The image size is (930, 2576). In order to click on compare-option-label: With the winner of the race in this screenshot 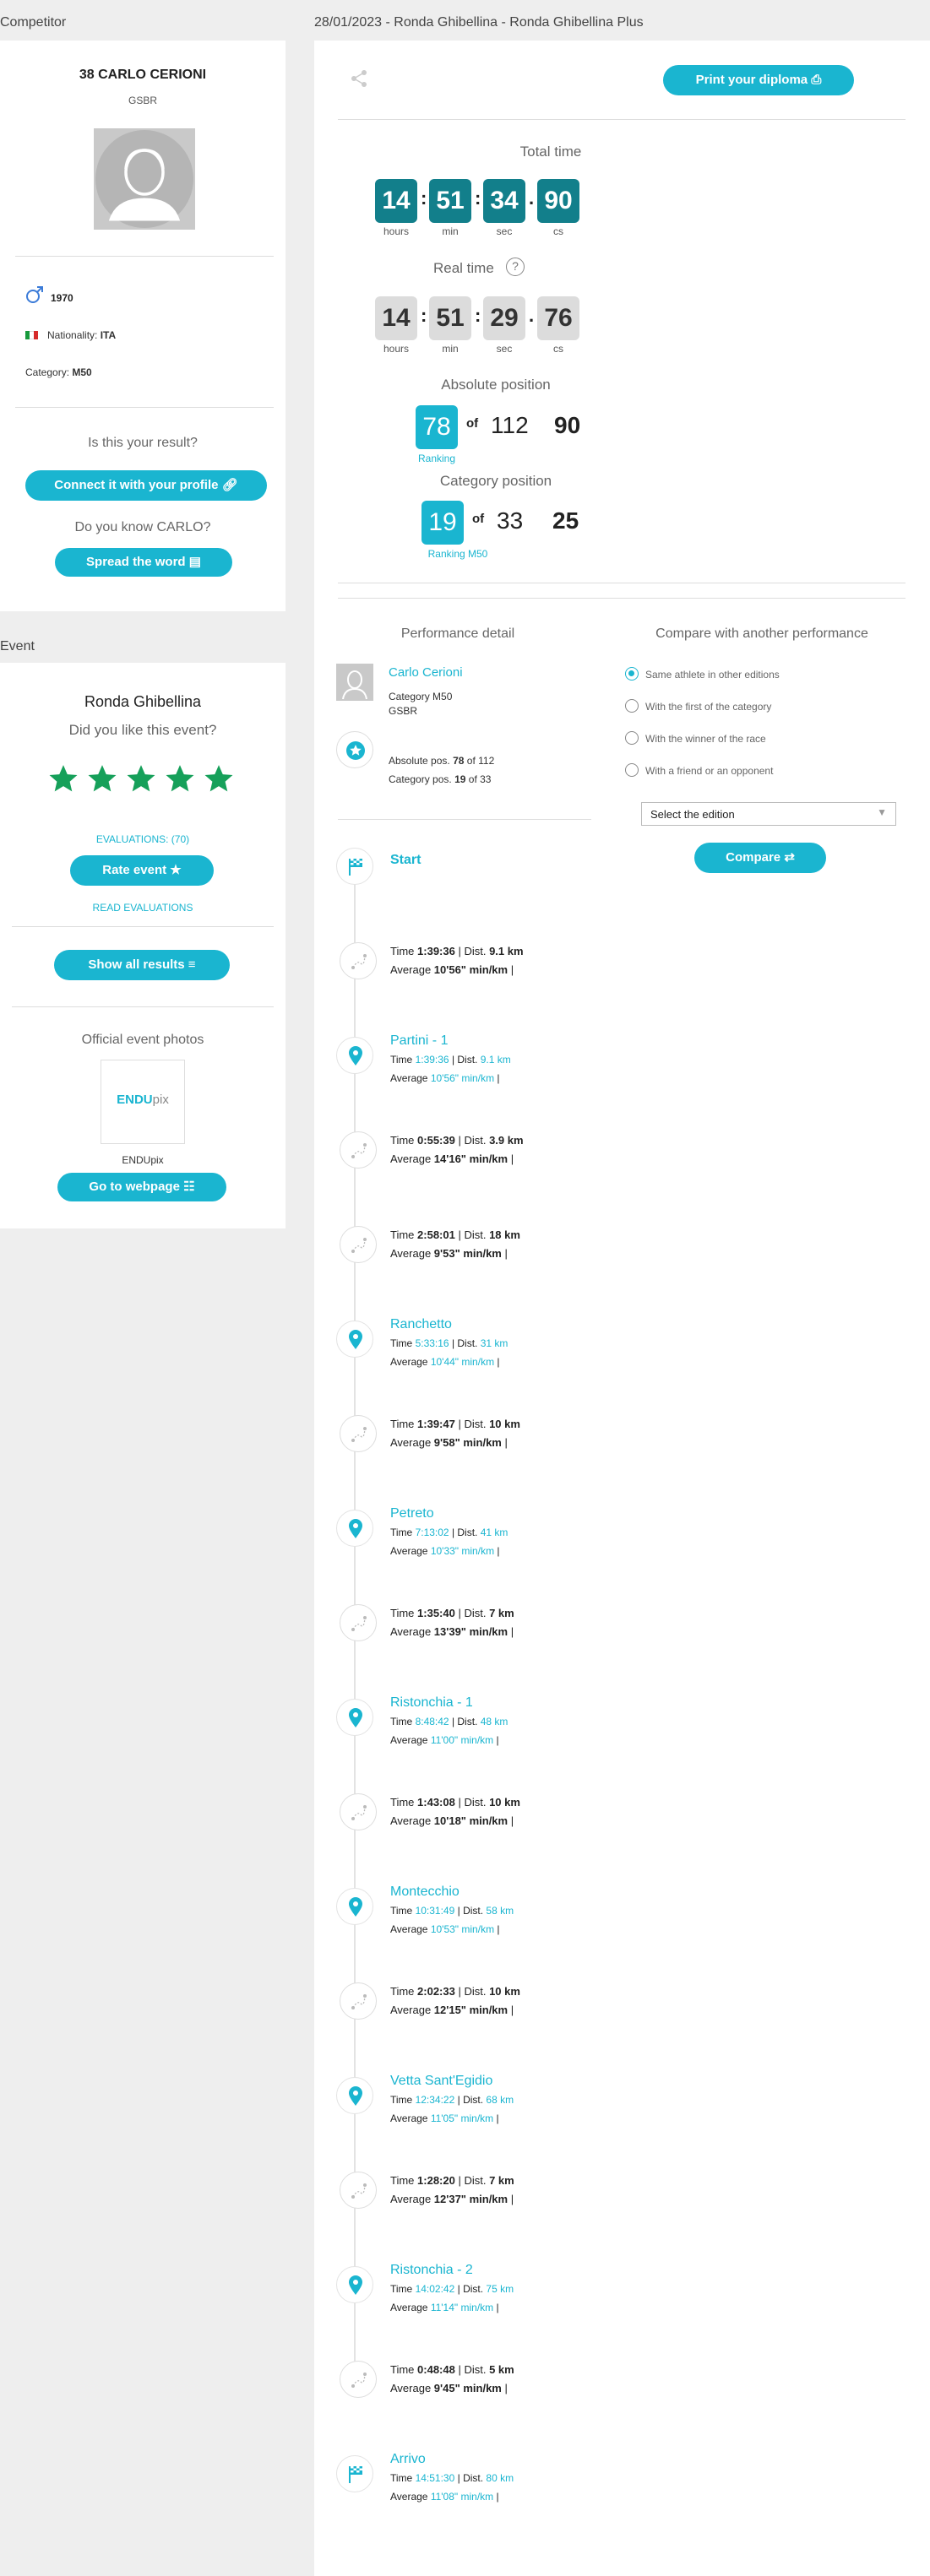, I will do `click(705, 739)`.